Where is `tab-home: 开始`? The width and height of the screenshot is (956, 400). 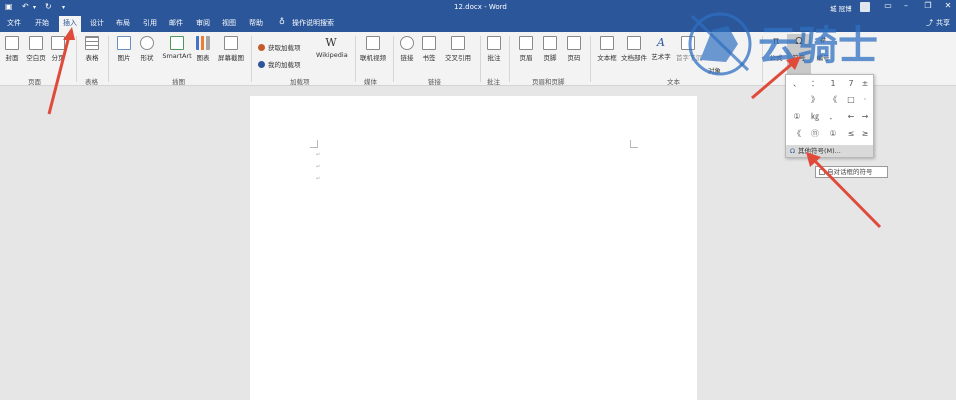
tab-home: 开始 is located at coordinates (42, 23).